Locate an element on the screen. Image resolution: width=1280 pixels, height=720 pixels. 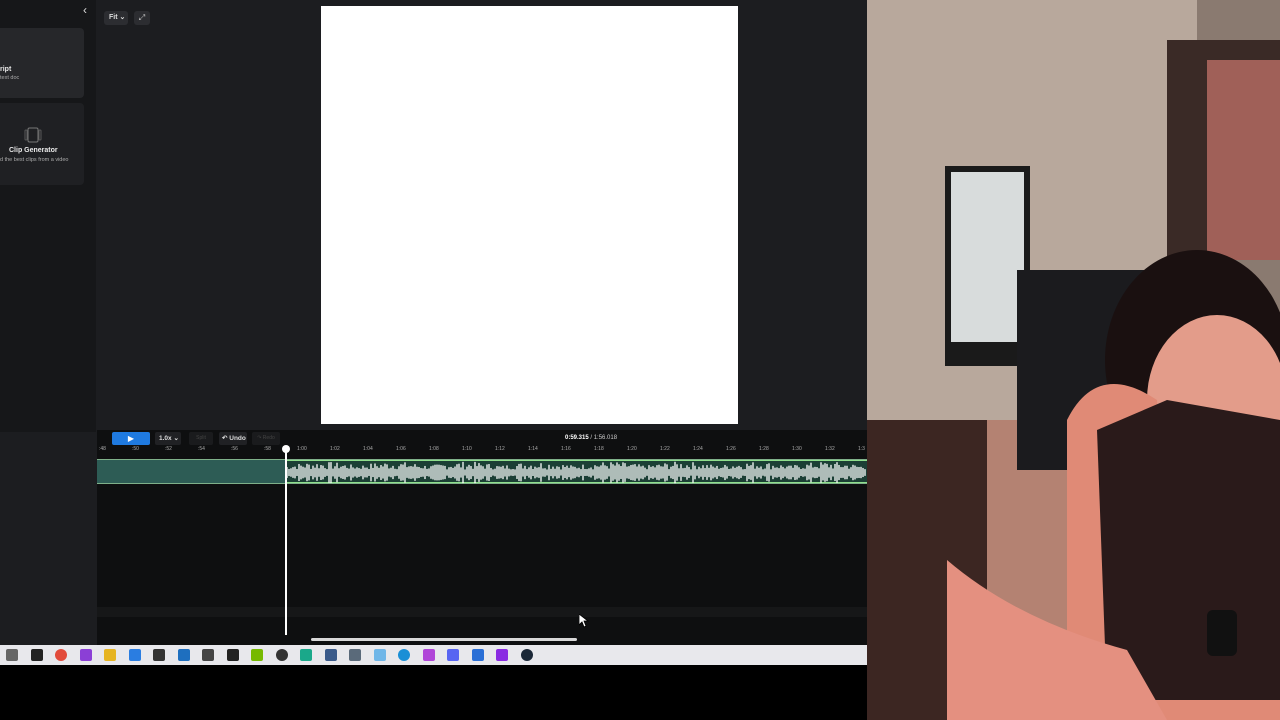
undo-button: ↶ Undo is located at coordinates (233, 438).